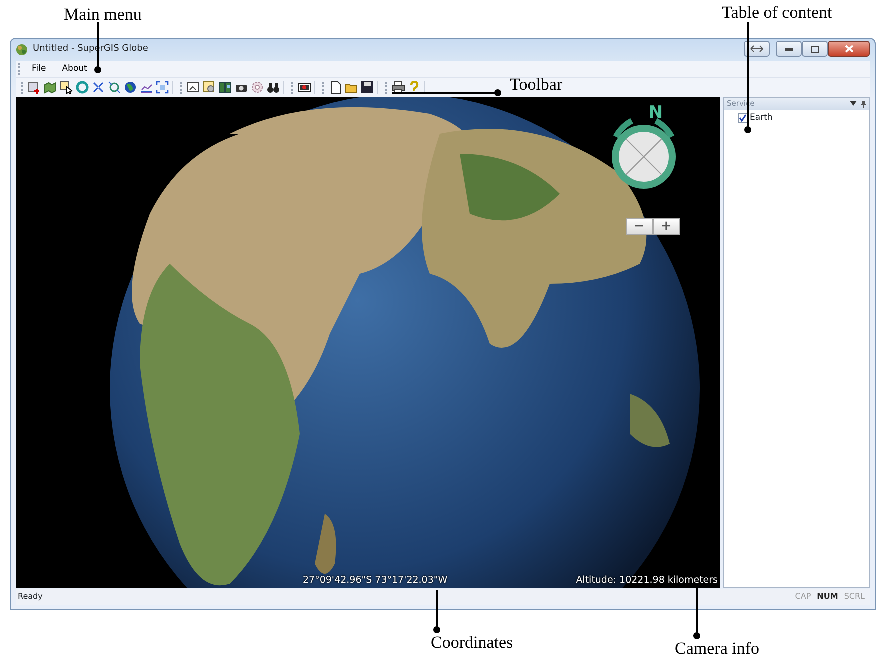  What do you see at coordinates (761, 118) in the screenshot?
I see `layer-name: Earth` at bounding box center [761, 118].